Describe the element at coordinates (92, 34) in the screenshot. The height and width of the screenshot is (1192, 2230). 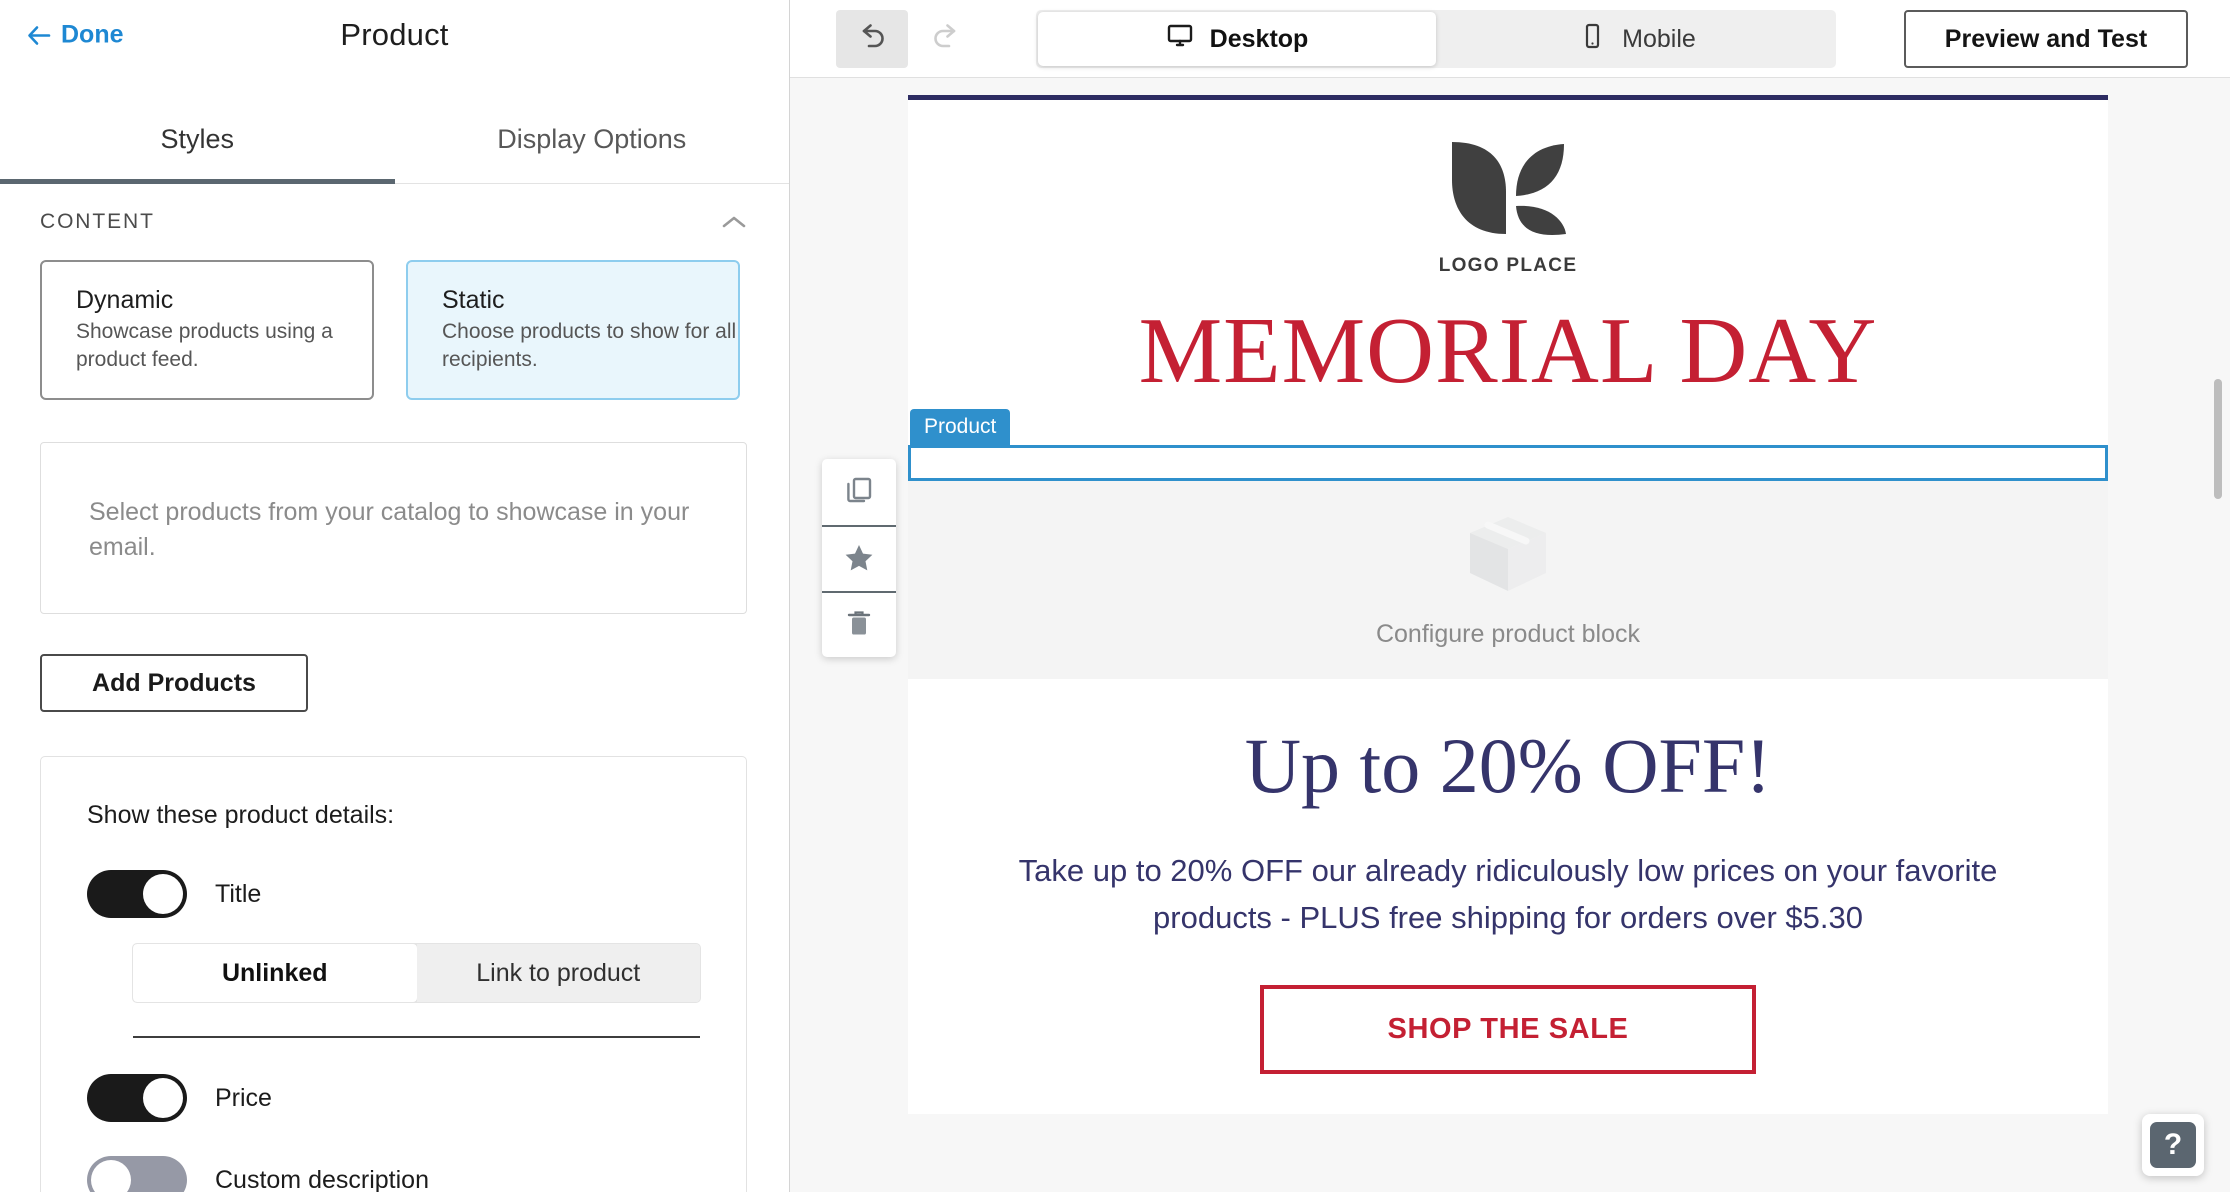
I see `done-label: Done` at that location.